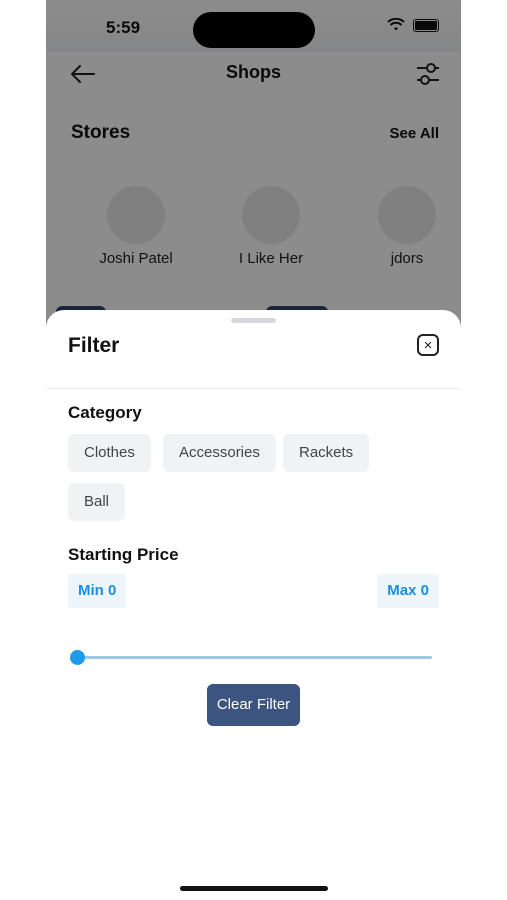 This screenshot has width=507, height=900. I want to click on divider, so click(253, 388).